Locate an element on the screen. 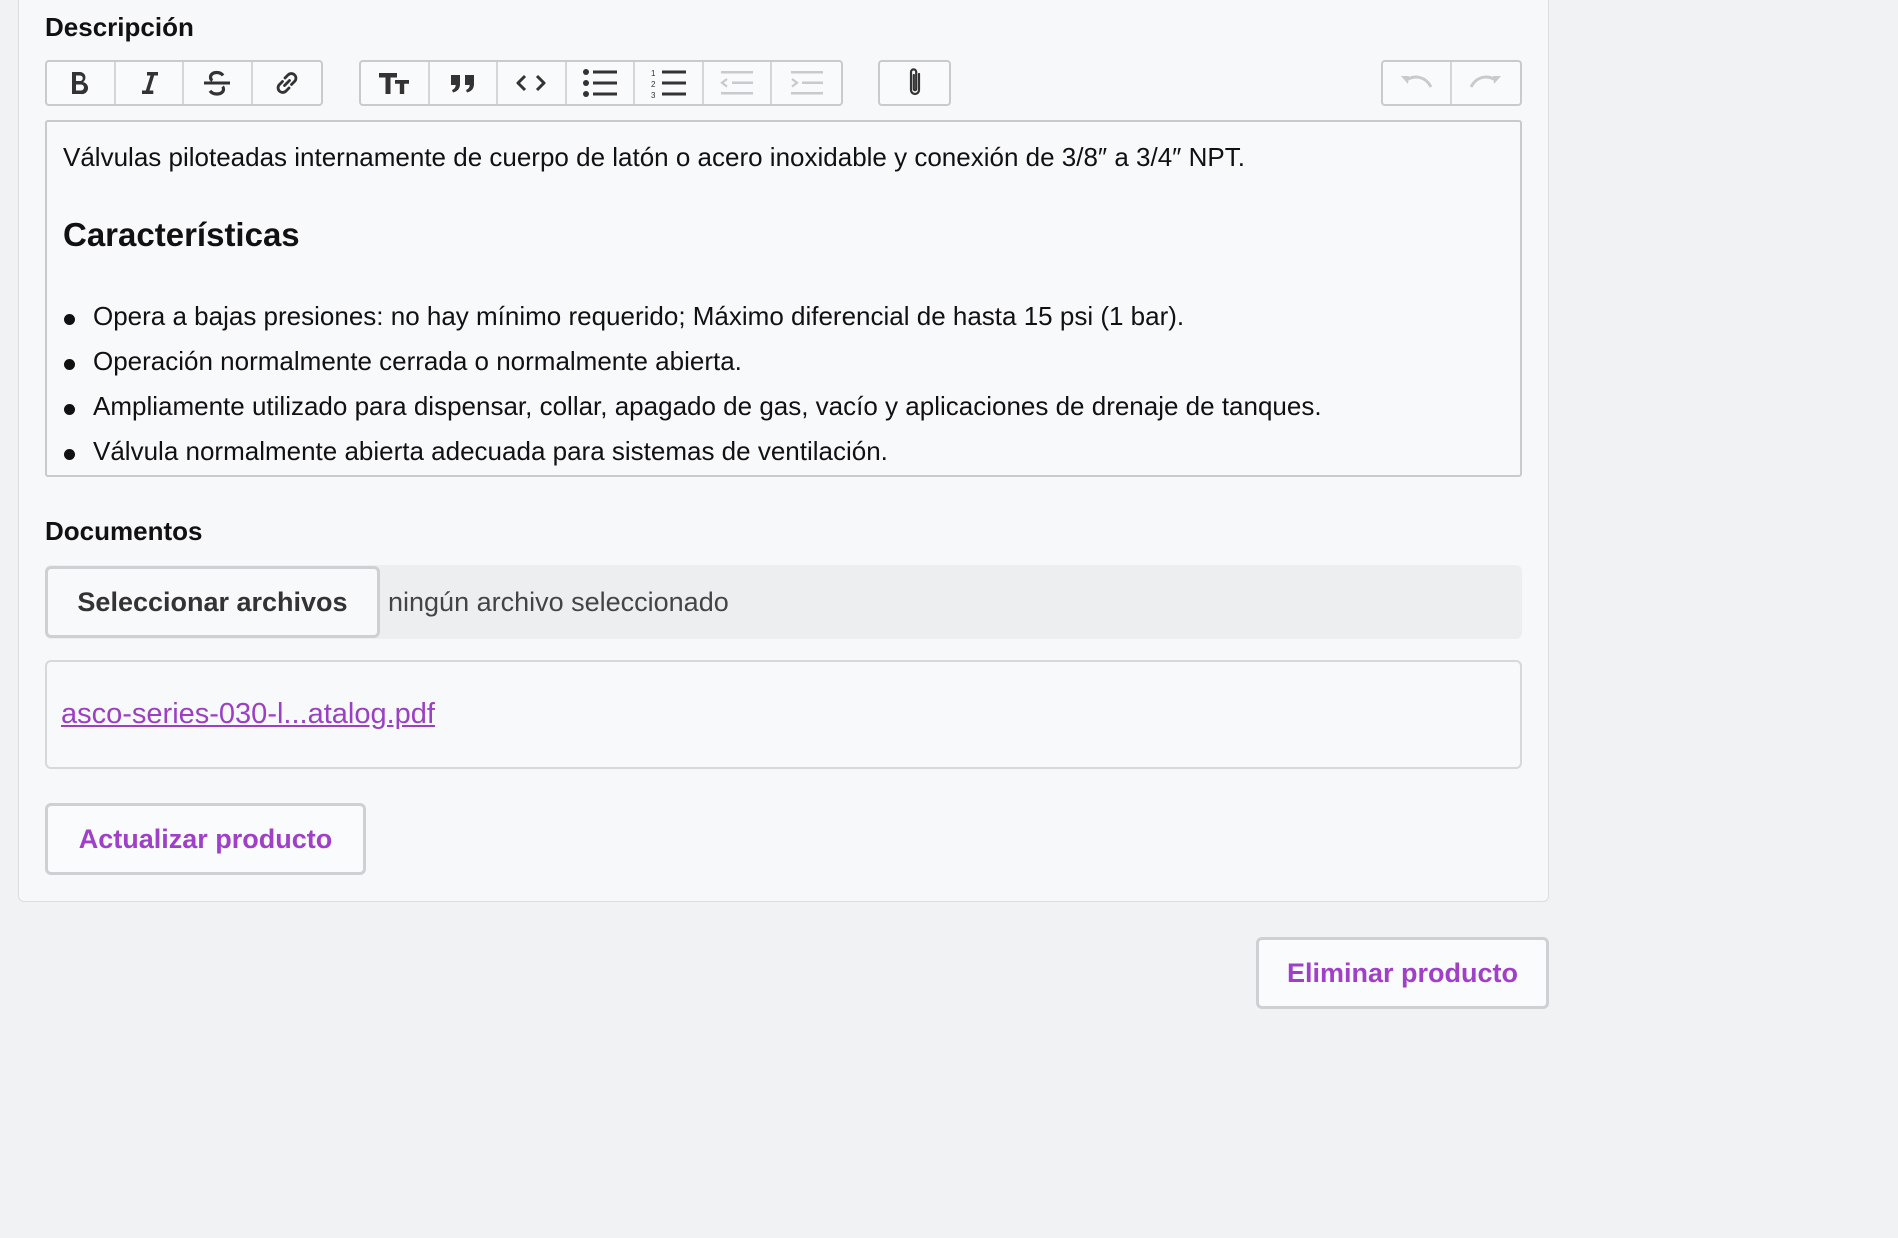  increase-indent-button is located at coordinates (806, 83).